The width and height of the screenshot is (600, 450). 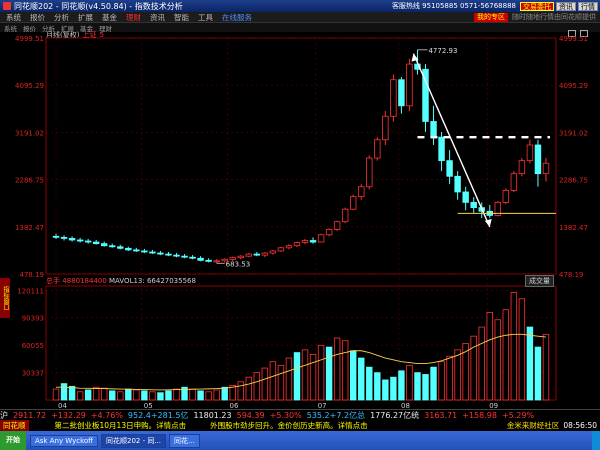 What do you see at coordinates (121, 425) in the screenshot?
I see `news-item: 第二批创业板10月13日申购。详情点击` at bounding box center [121, 425].